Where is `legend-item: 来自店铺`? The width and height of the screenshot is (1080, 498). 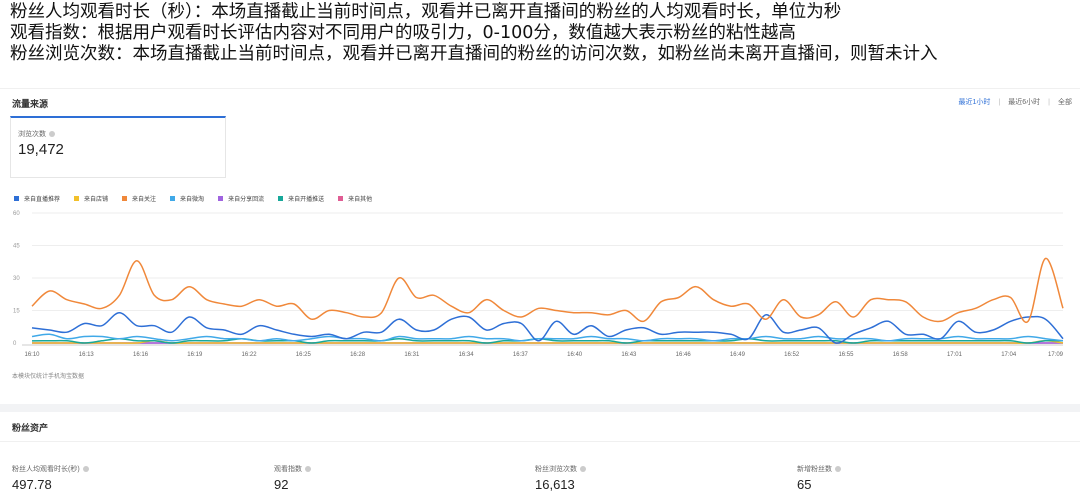 legend-item: 来自店铺 is located at coordinates (91, 198).